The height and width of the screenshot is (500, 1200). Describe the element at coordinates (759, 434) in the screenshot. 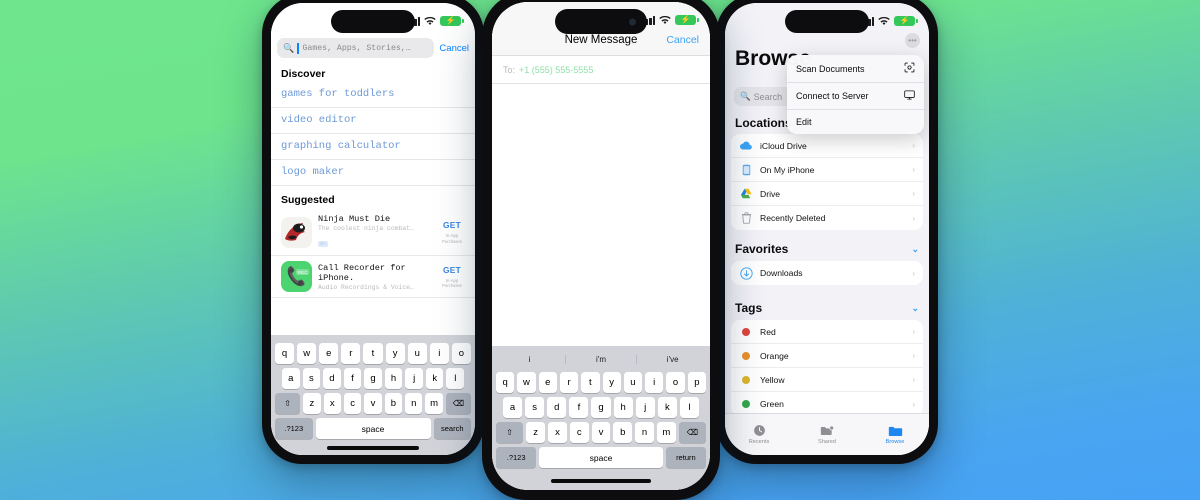

I see `tab-recents: Recents` at that location.